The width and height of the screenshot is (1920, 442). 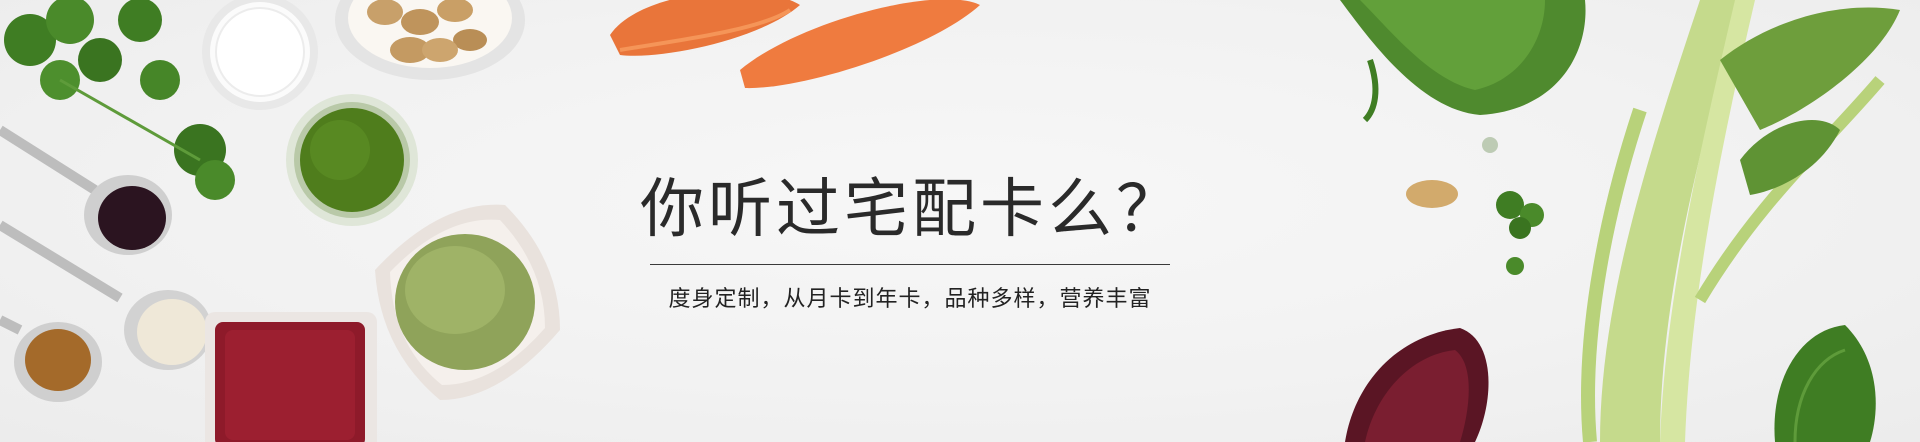 I want to click on green-leaf-image, so click(x=1825, y=383).